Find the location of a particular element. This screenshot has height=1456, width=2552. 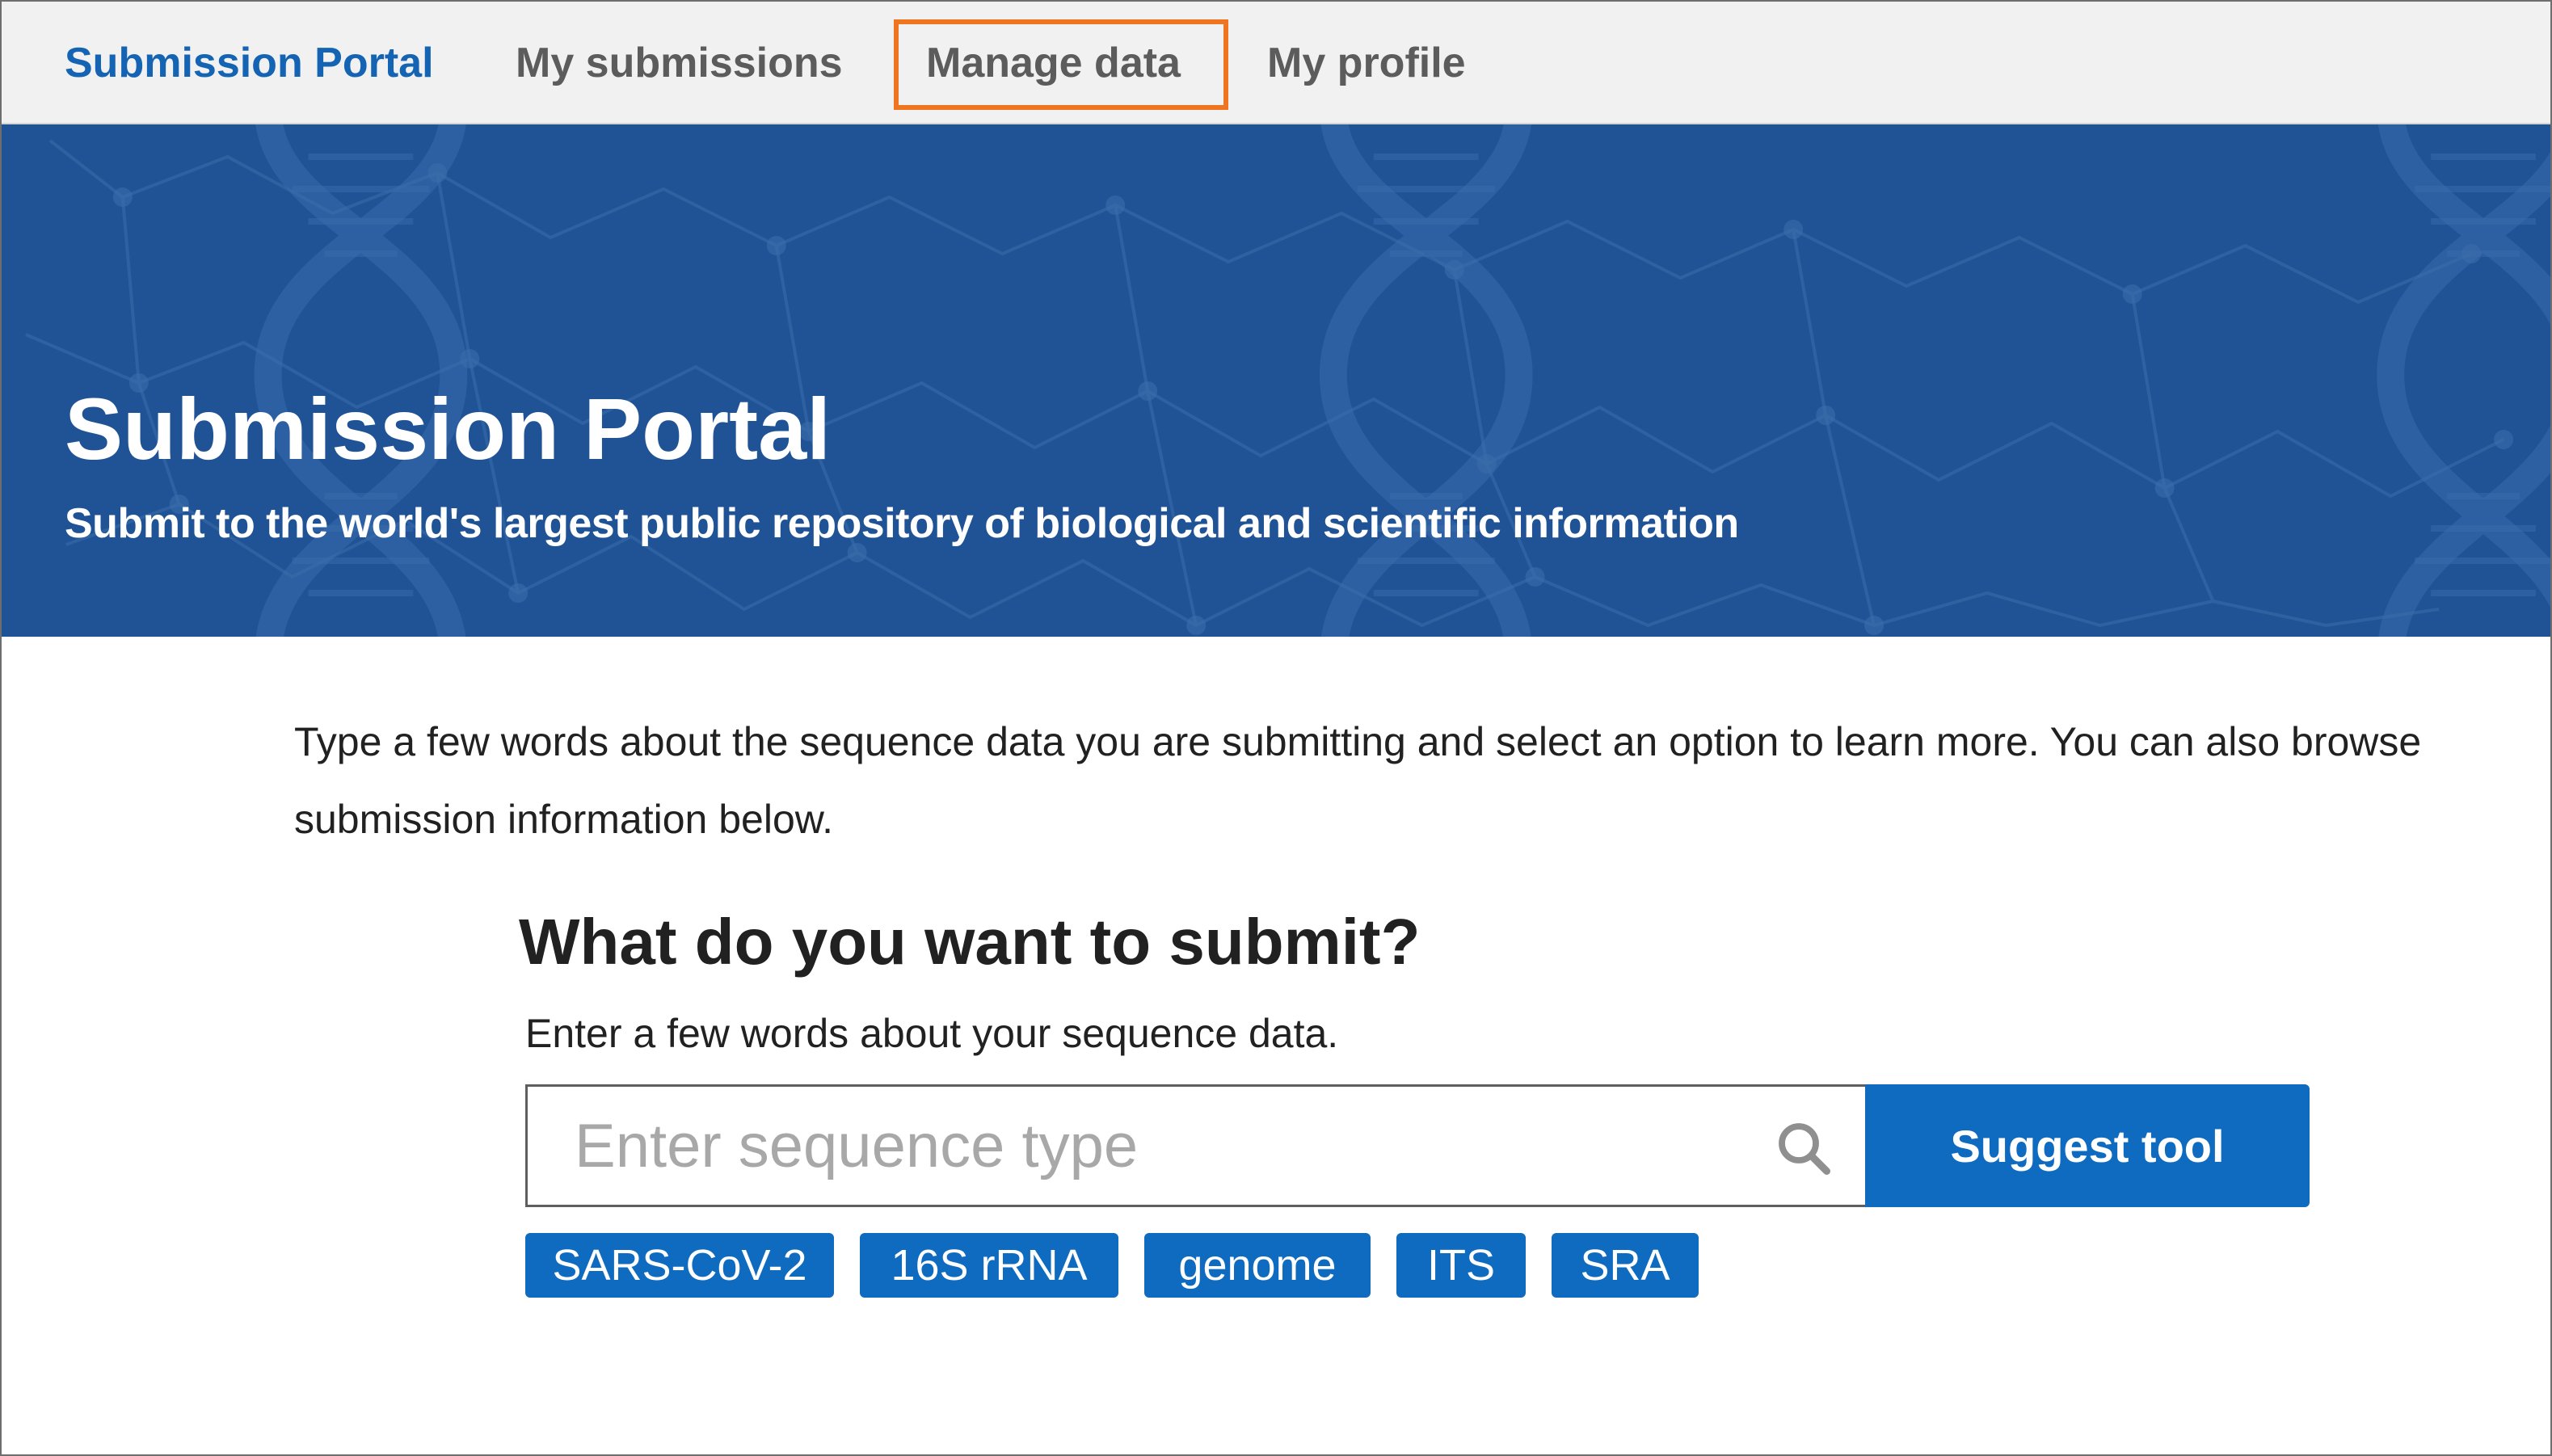

submit-question-heading: What do you want to submit? is located at coordinates (970, 942).